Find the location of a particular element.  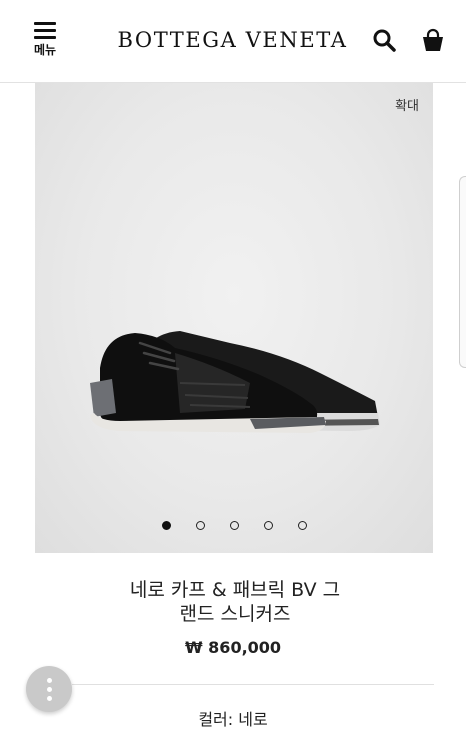

carousel-indicator is located at coordinates (234, 525).